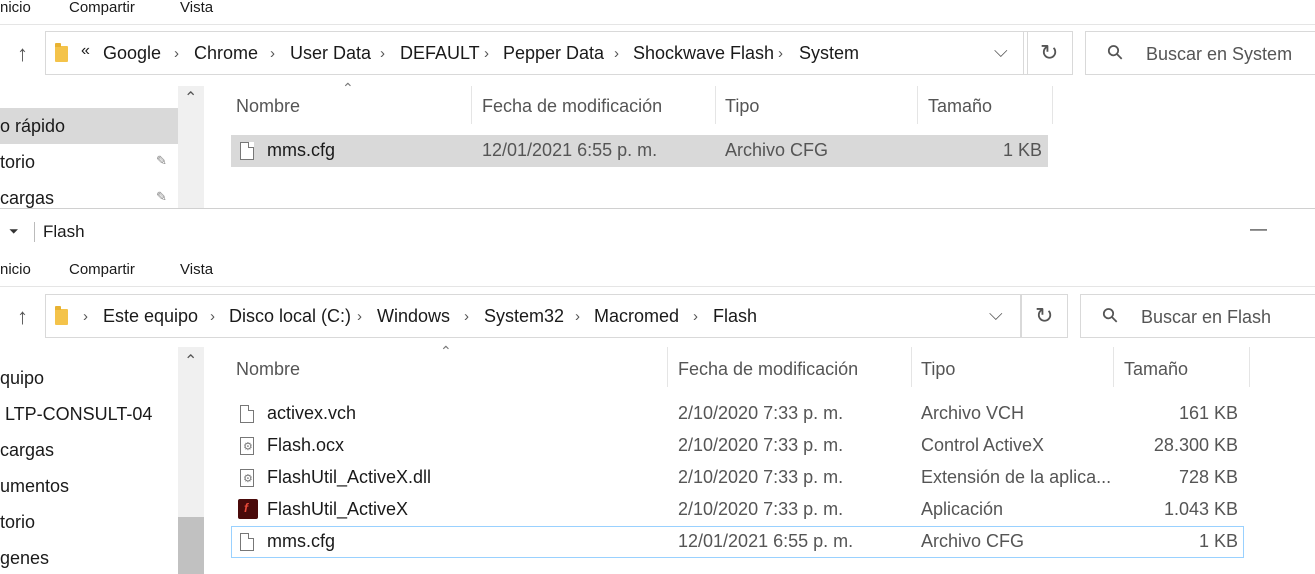 Image resolution: width=1315 pixels, height=574 pixels. Describe the element at coordinates (524, 316) in the screenshot. I see `breadcrumb-system32: System32` at that location.